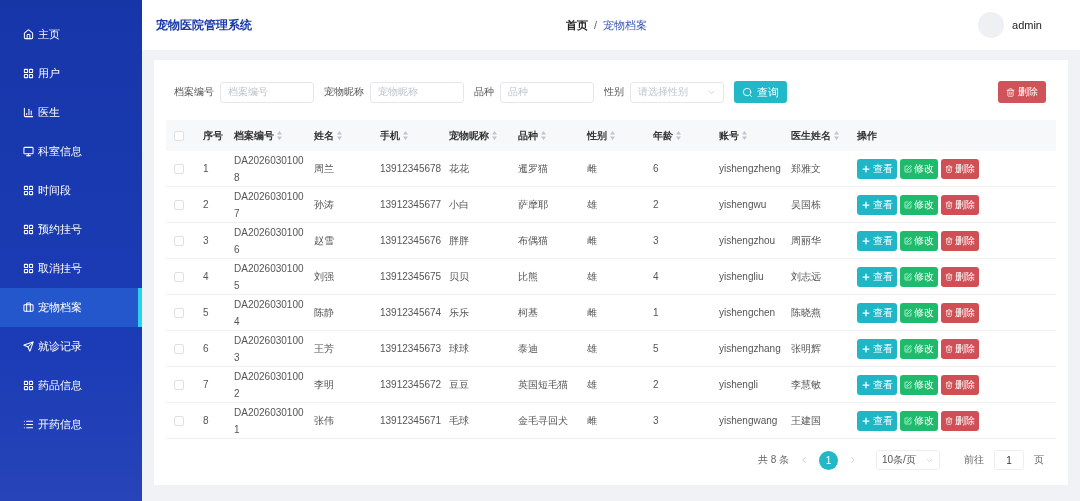 This screenshot has height=501, width=1080. I want to click on column-header: 档案编号, so click(254, 135).